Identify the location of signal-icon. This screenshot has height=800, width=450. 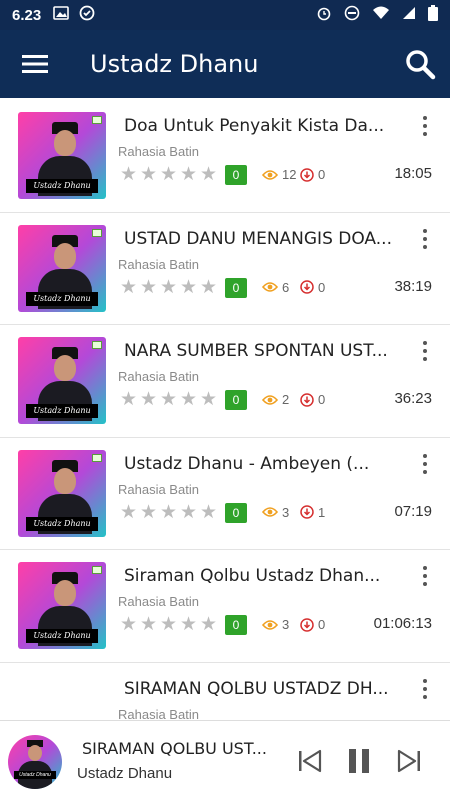
(409, 15).